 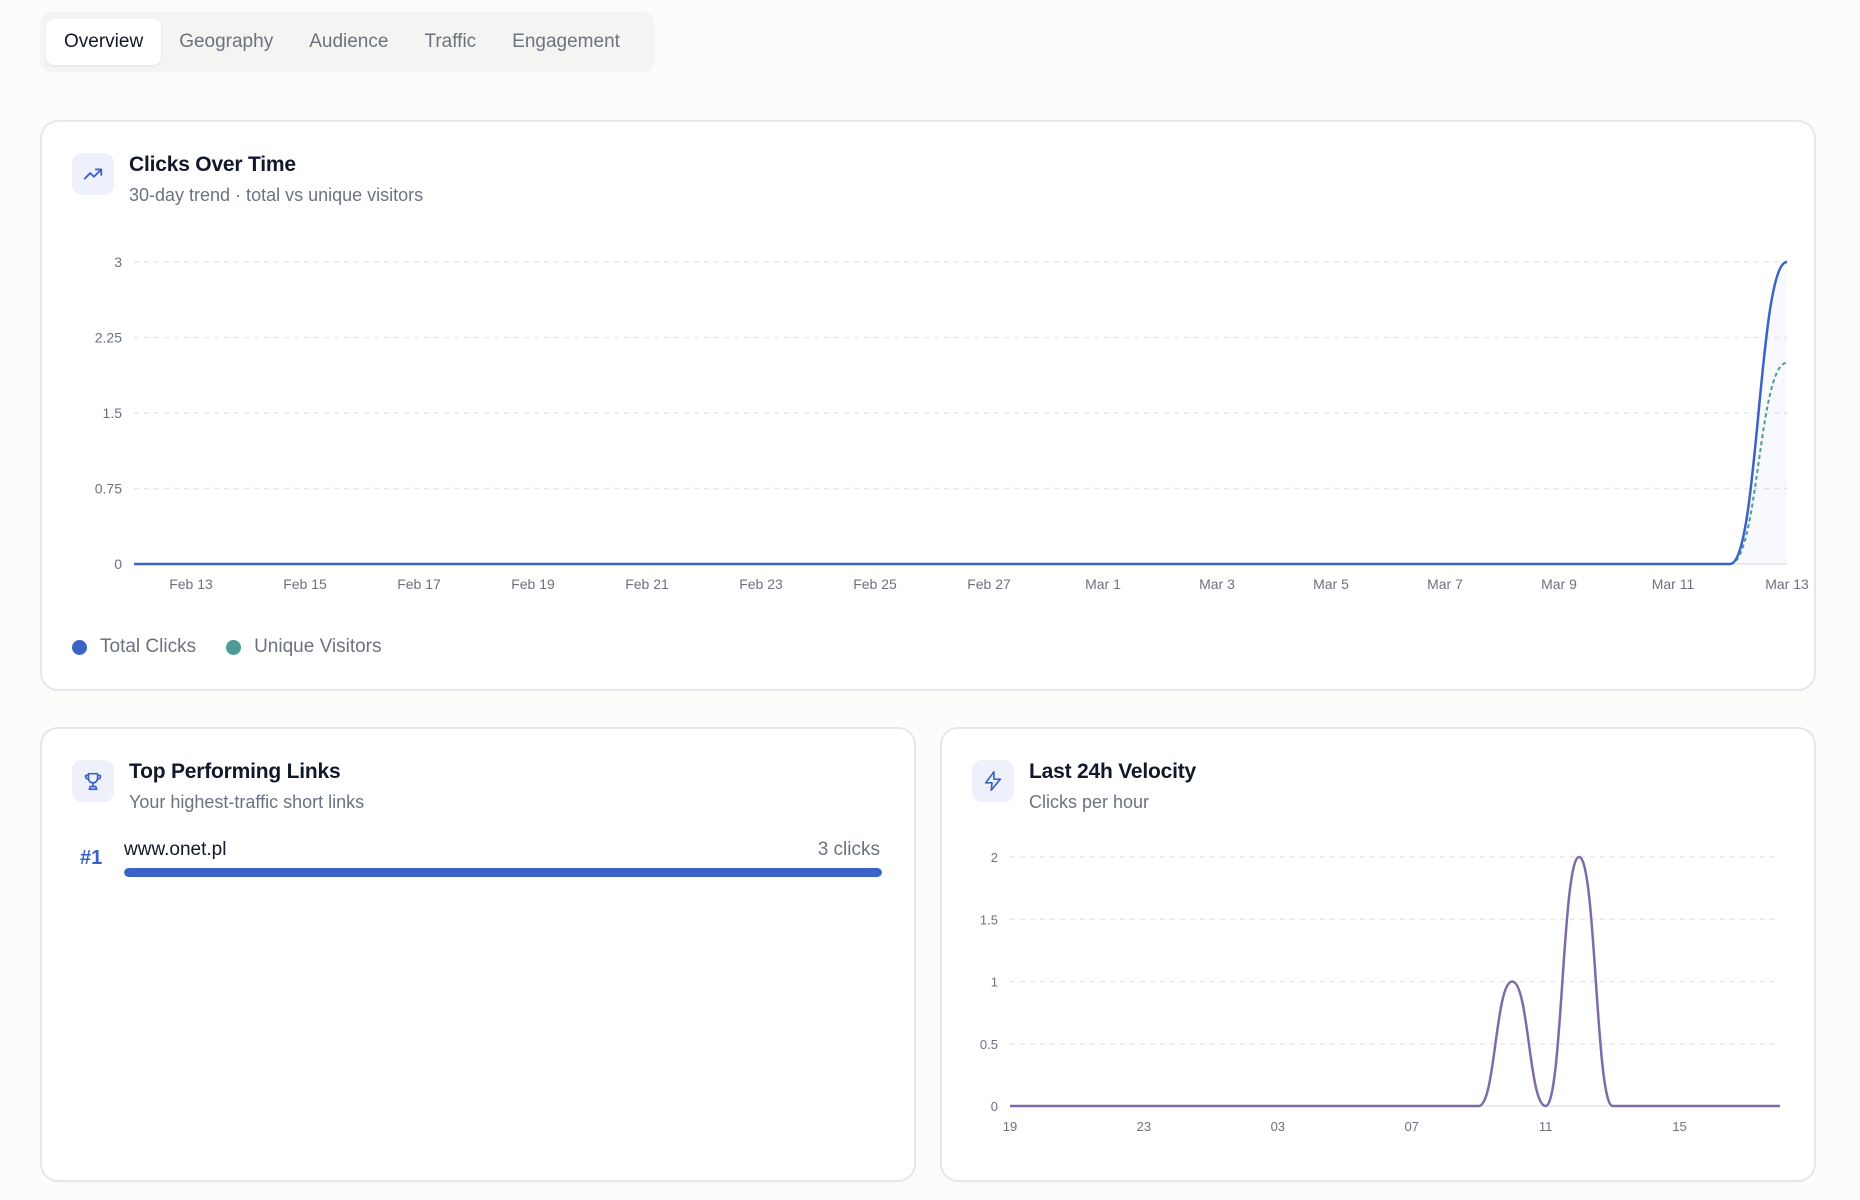 What do you see at coordinates (93, 781) in the screenshot?
I see `trophy-icon` at bounding box center [93, 781].